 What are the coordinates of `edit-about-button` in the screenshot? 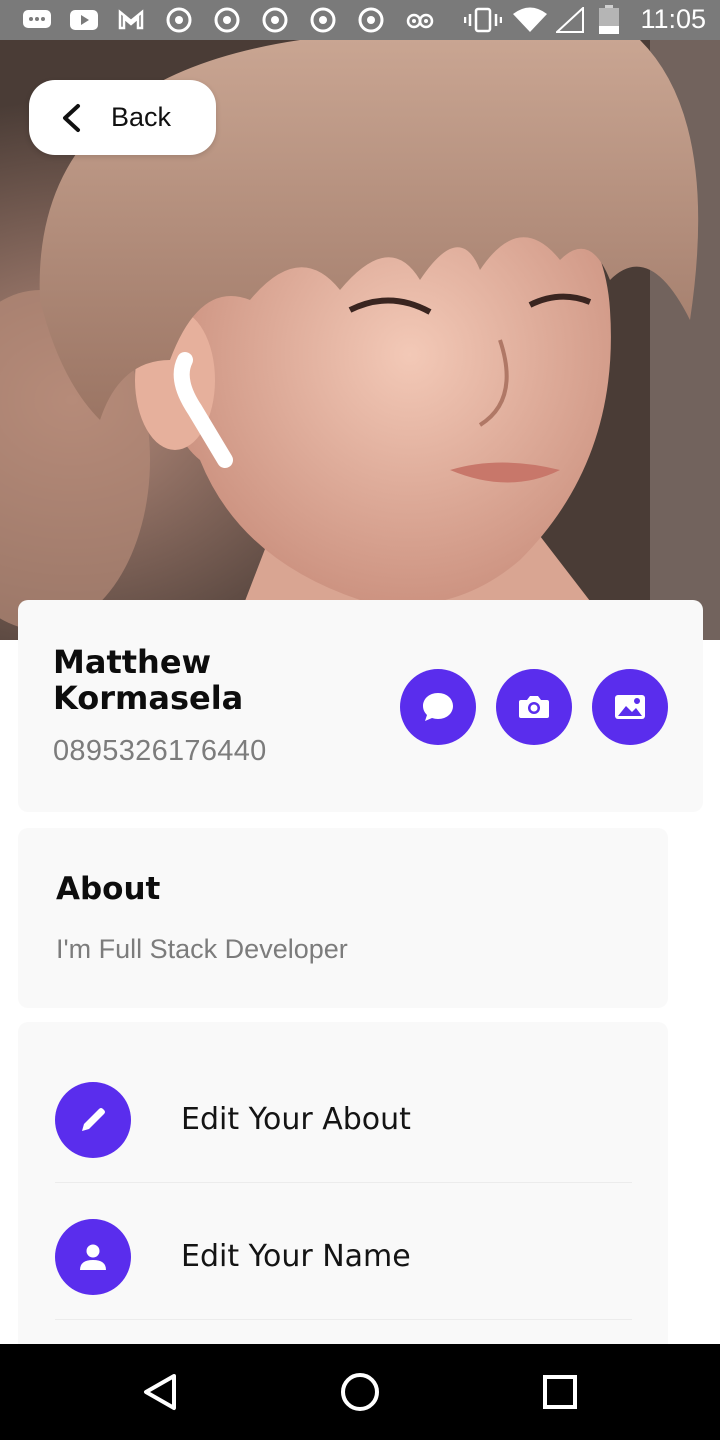 It's located at (93, 1120).